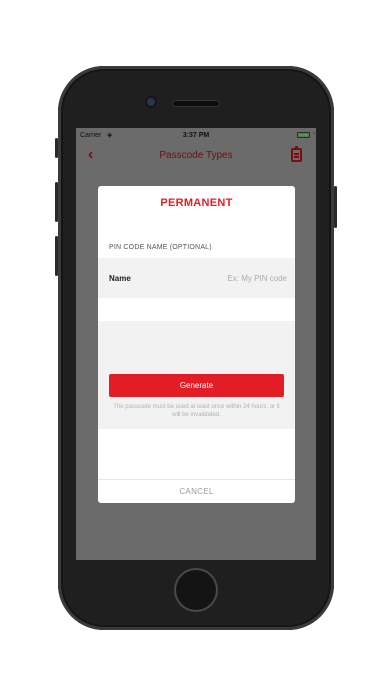  I want to click on name-field-row: Name, so click(196, 278).